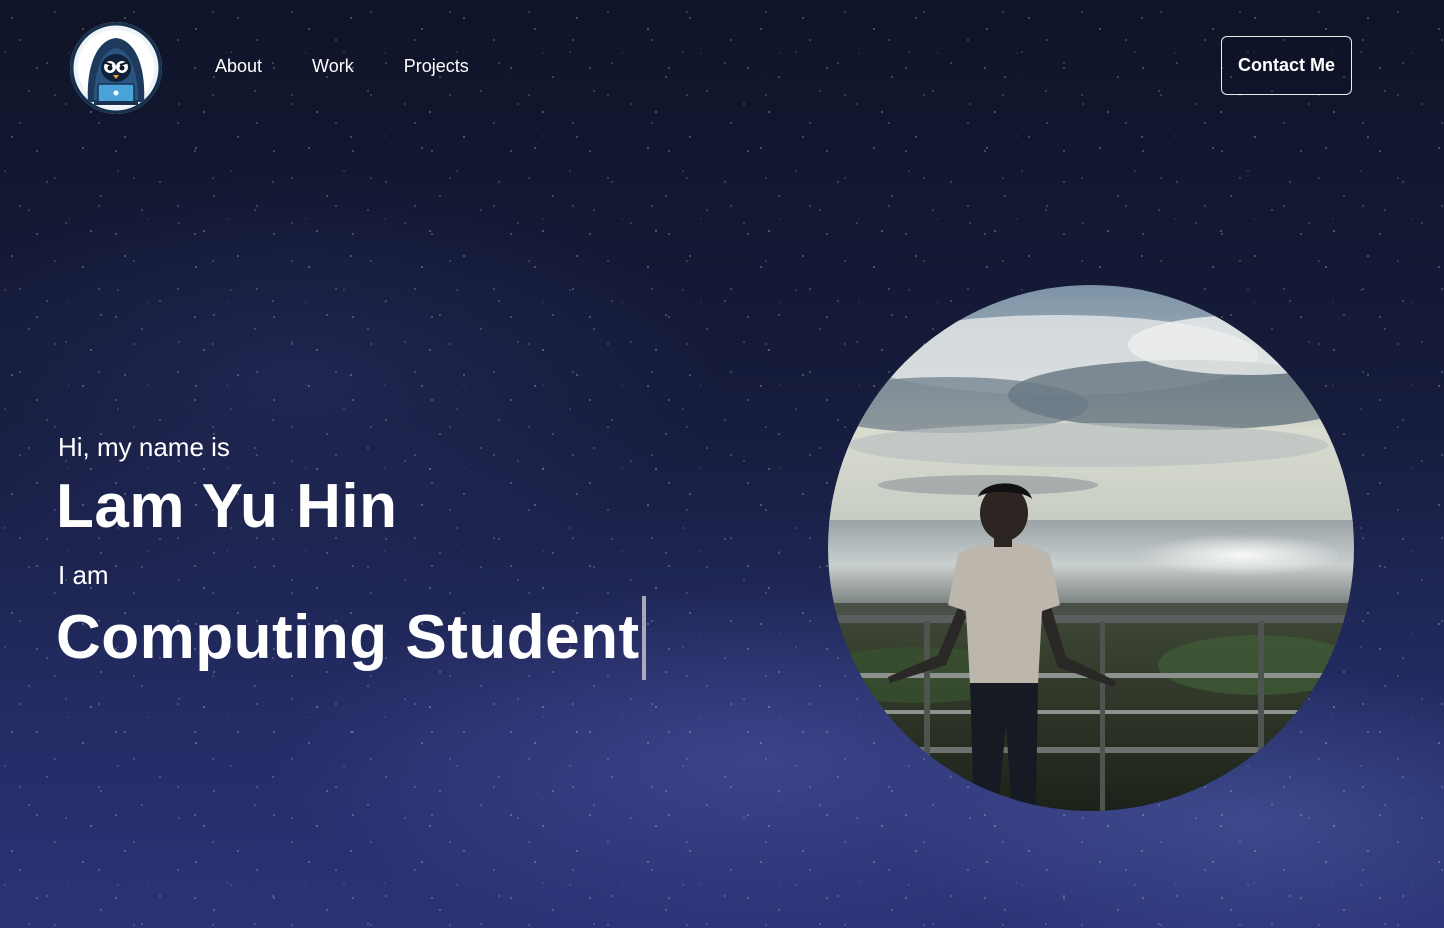 The width and height of the screenshot is (1444, 928). Describe the element at coordinates (436, 66) in the screenshot. I see `nav-projects: Projects` at that location.